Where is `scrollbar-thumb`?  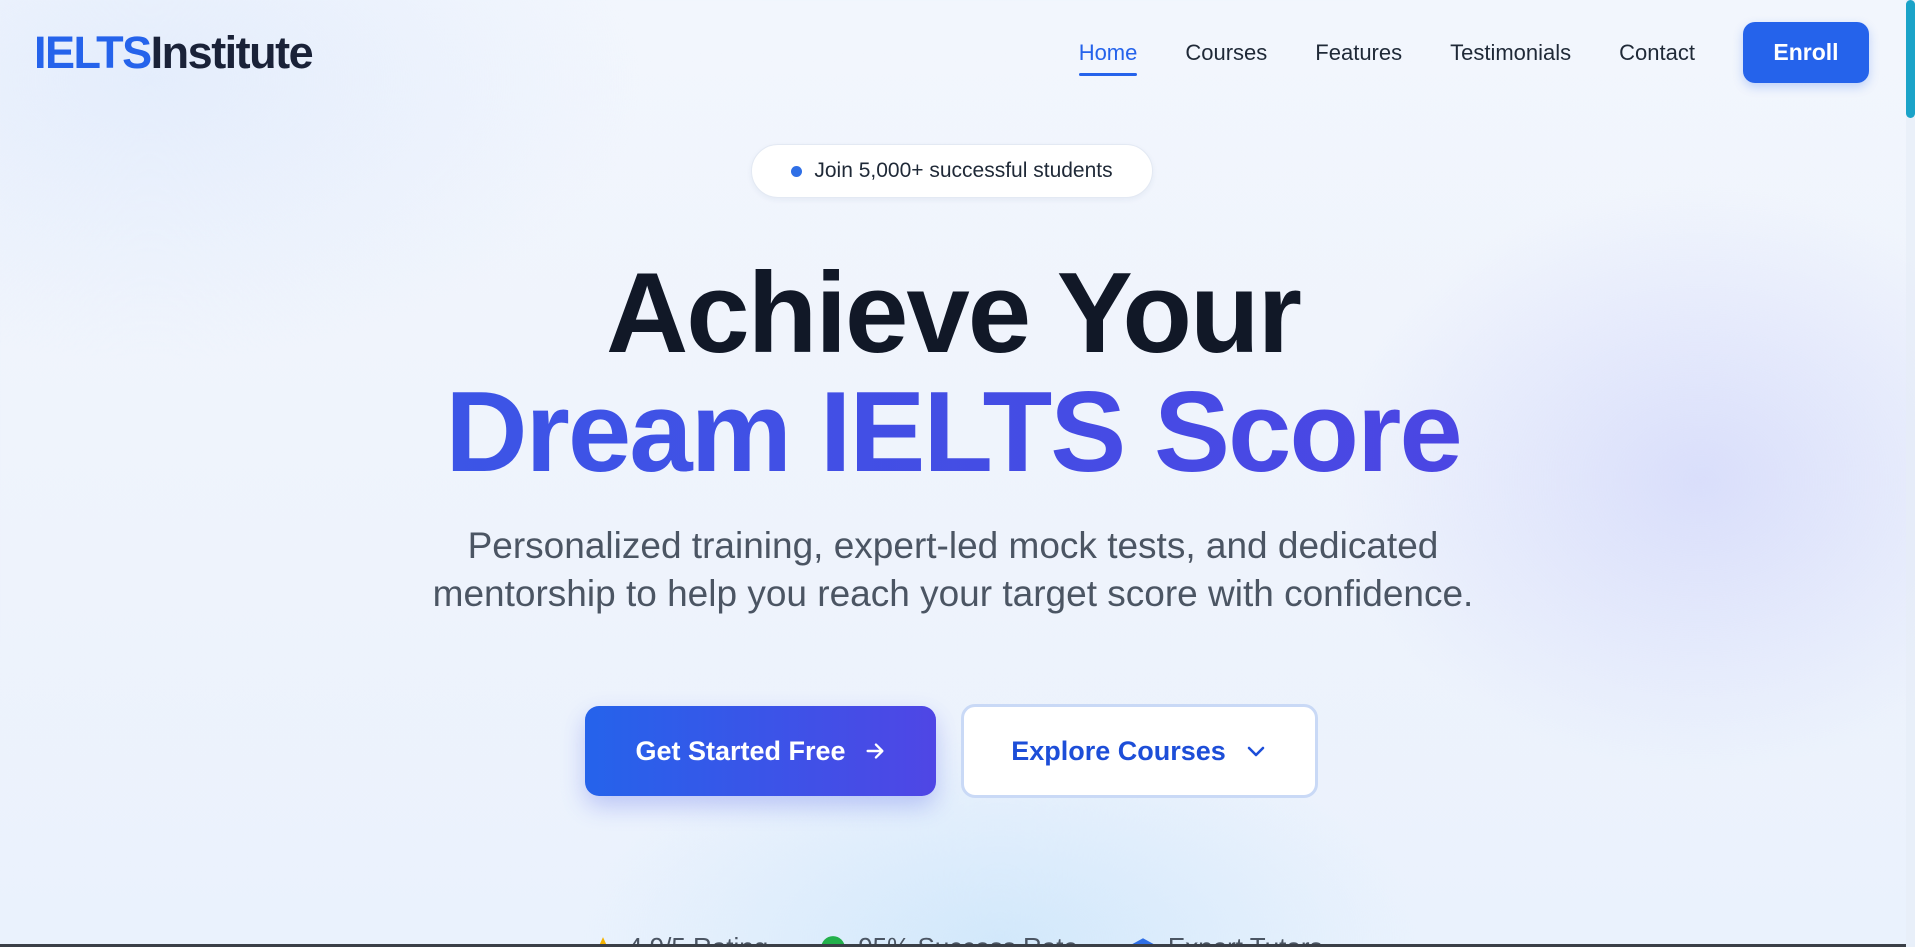 scrollbar-thumb is located at coordinates (1910, 59).